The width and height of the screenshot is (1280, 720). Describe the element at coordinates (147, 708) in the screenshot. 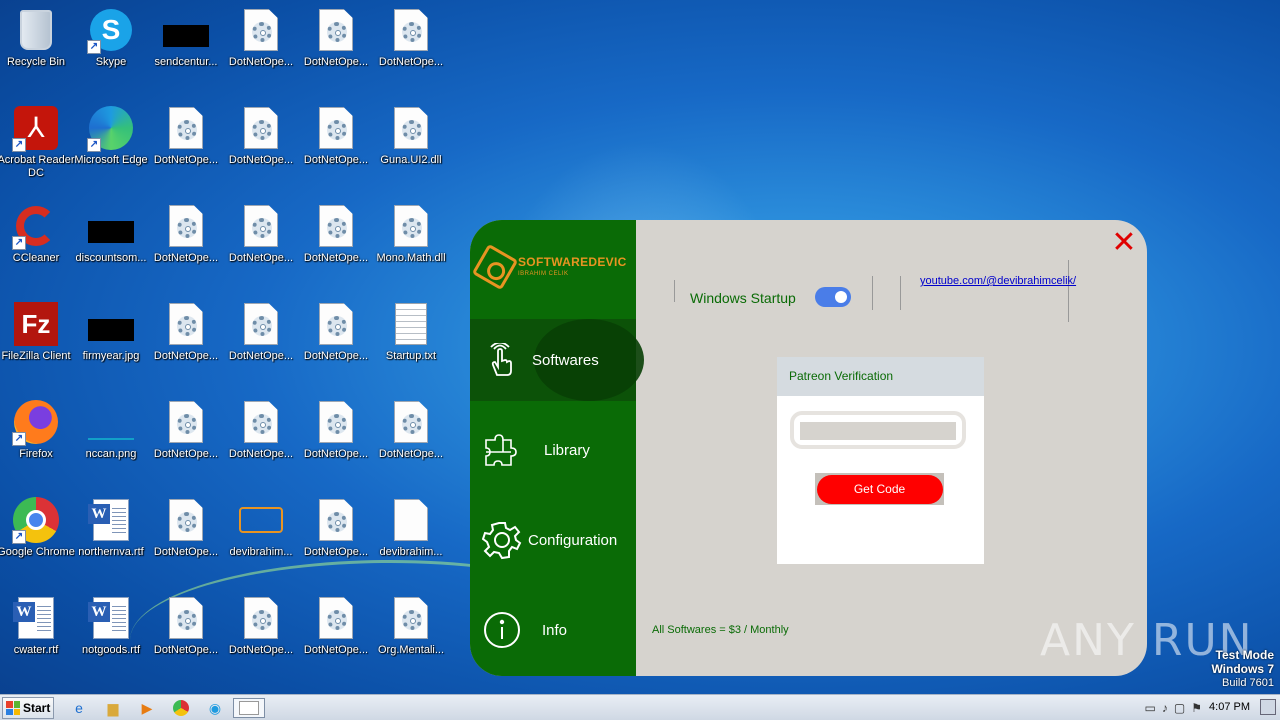

I see `media-player-icon: ▶` at that location.